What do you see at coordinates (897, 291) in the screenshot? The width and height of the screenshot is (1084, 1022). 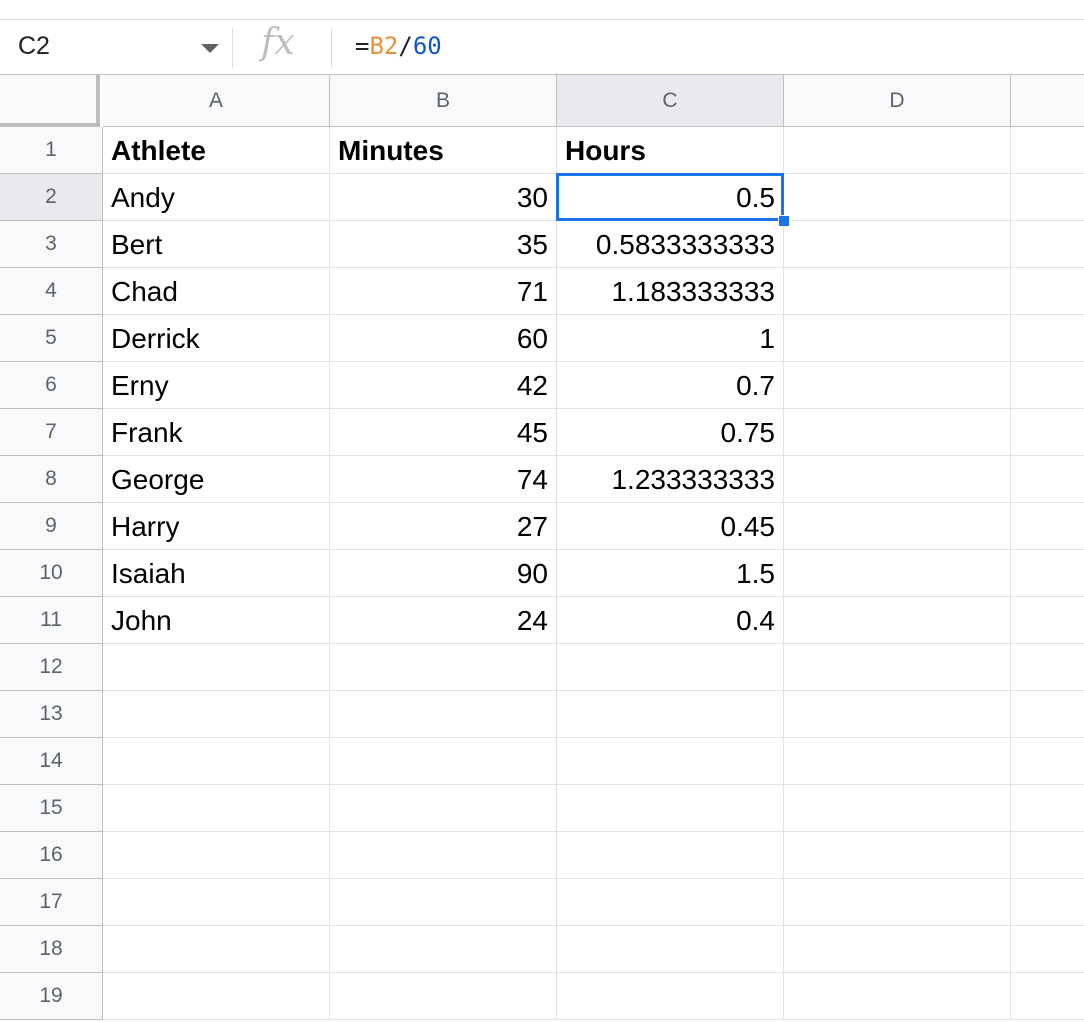 I see `cell-d4` at bounding box center [897, 291].